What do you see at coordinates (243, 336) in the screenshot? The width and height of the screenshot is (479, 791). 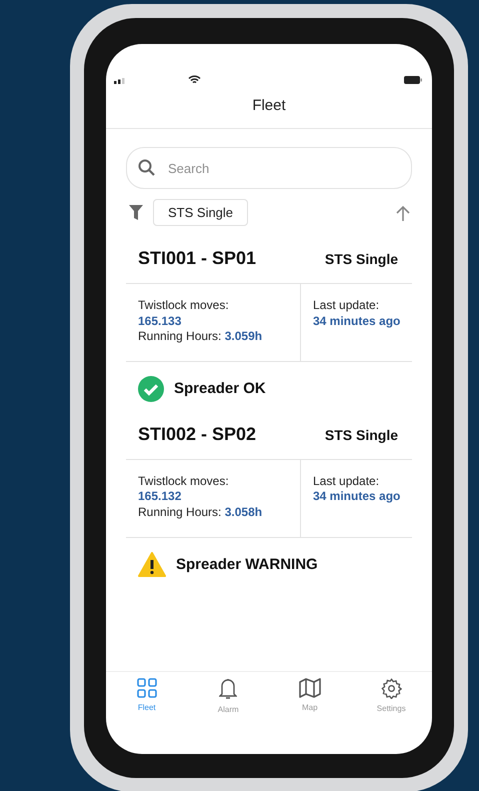 I see `hours-value: 3.059h` at bounding box center [243, 336].